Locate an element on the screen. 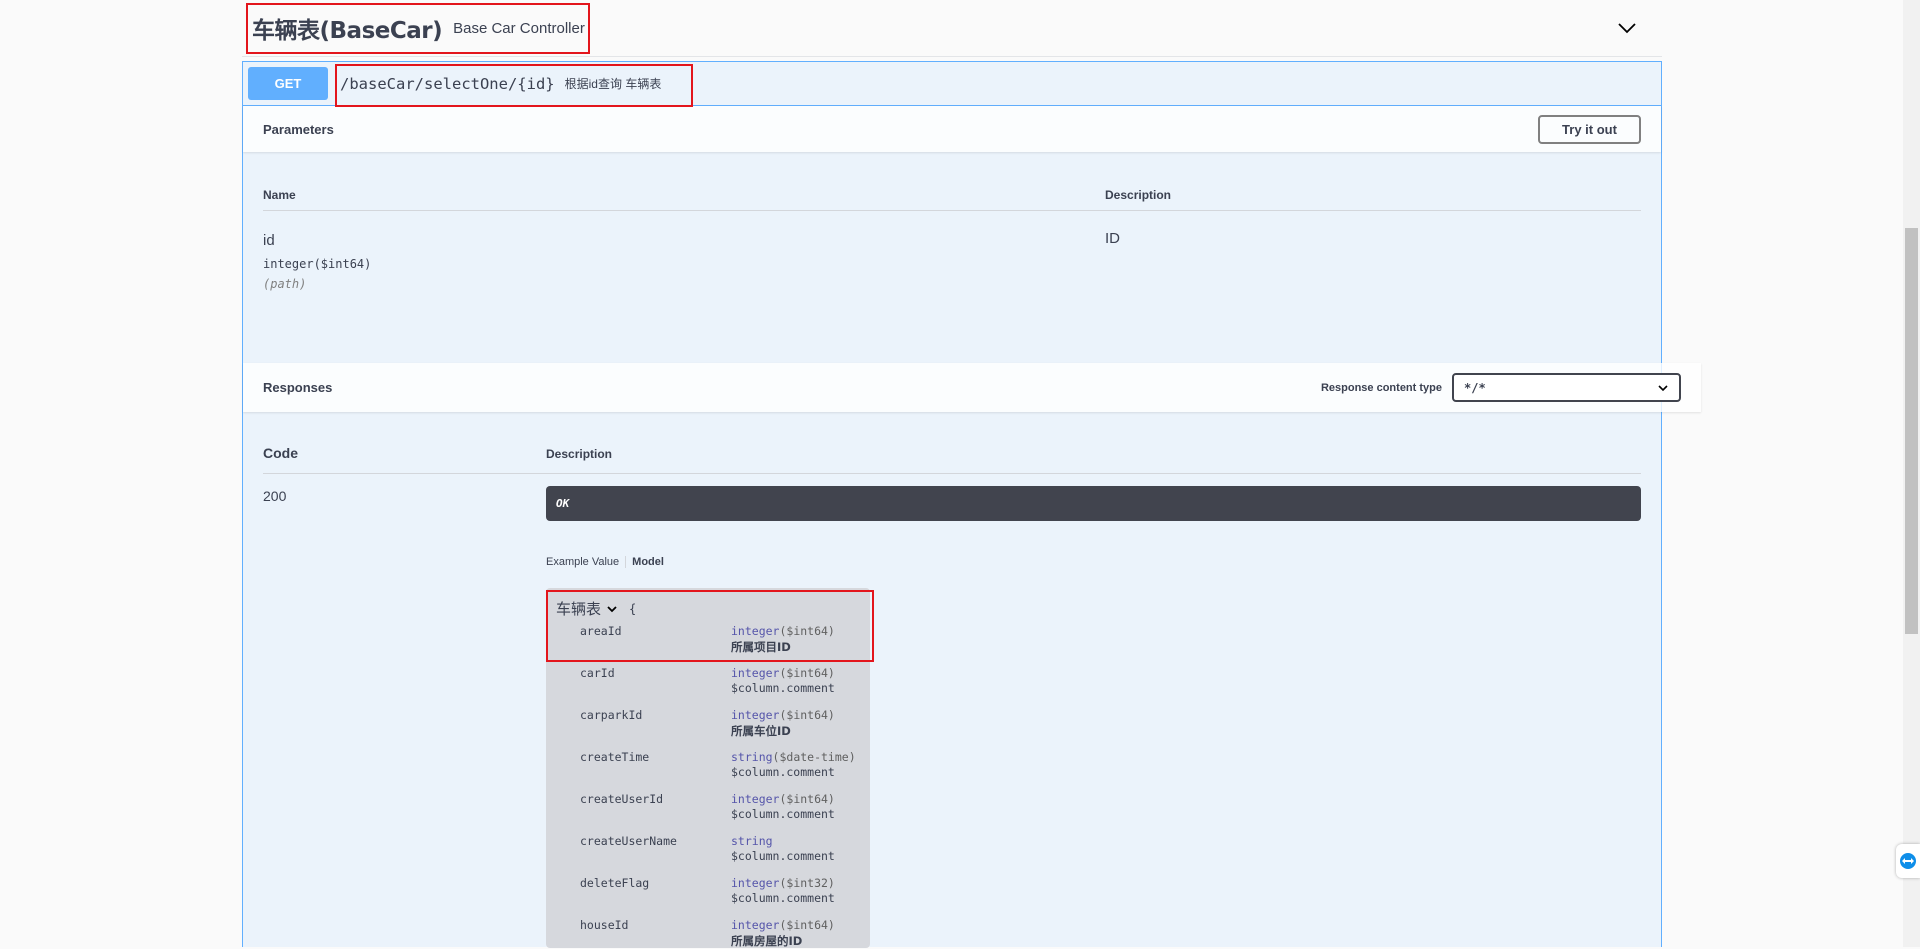  model-property-name: areaId is located at coordinates (601, 631).